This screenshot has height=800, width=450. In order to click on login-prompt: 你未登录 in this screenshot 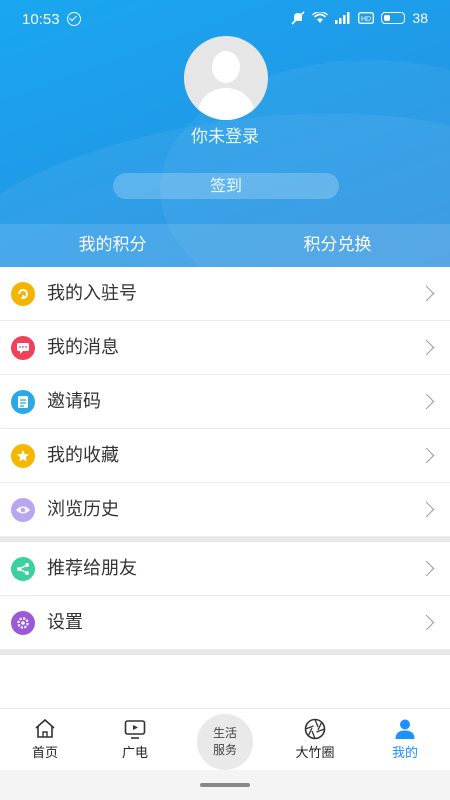, I will do `click(225, 134)`.